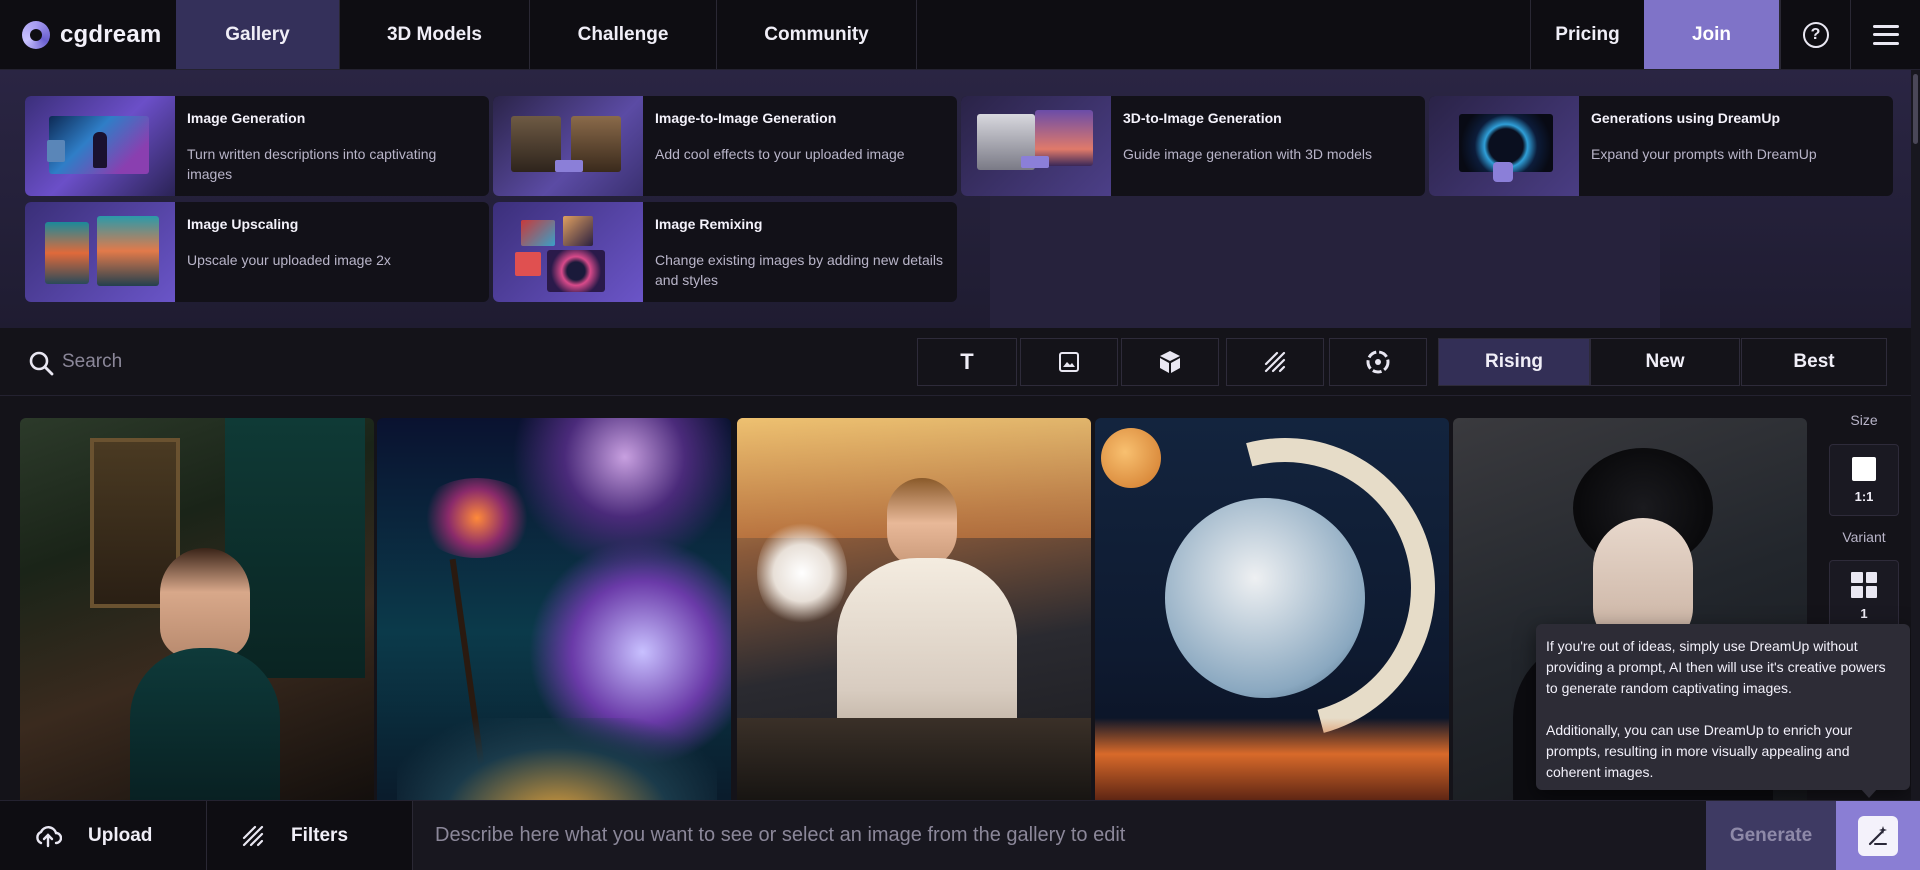 Image resolution: width=1920 pixels, height=870 pixels. Describe the element at coordinates (1587, 34) in the screenshot. I see `pricing-link: Pricing` at that location.